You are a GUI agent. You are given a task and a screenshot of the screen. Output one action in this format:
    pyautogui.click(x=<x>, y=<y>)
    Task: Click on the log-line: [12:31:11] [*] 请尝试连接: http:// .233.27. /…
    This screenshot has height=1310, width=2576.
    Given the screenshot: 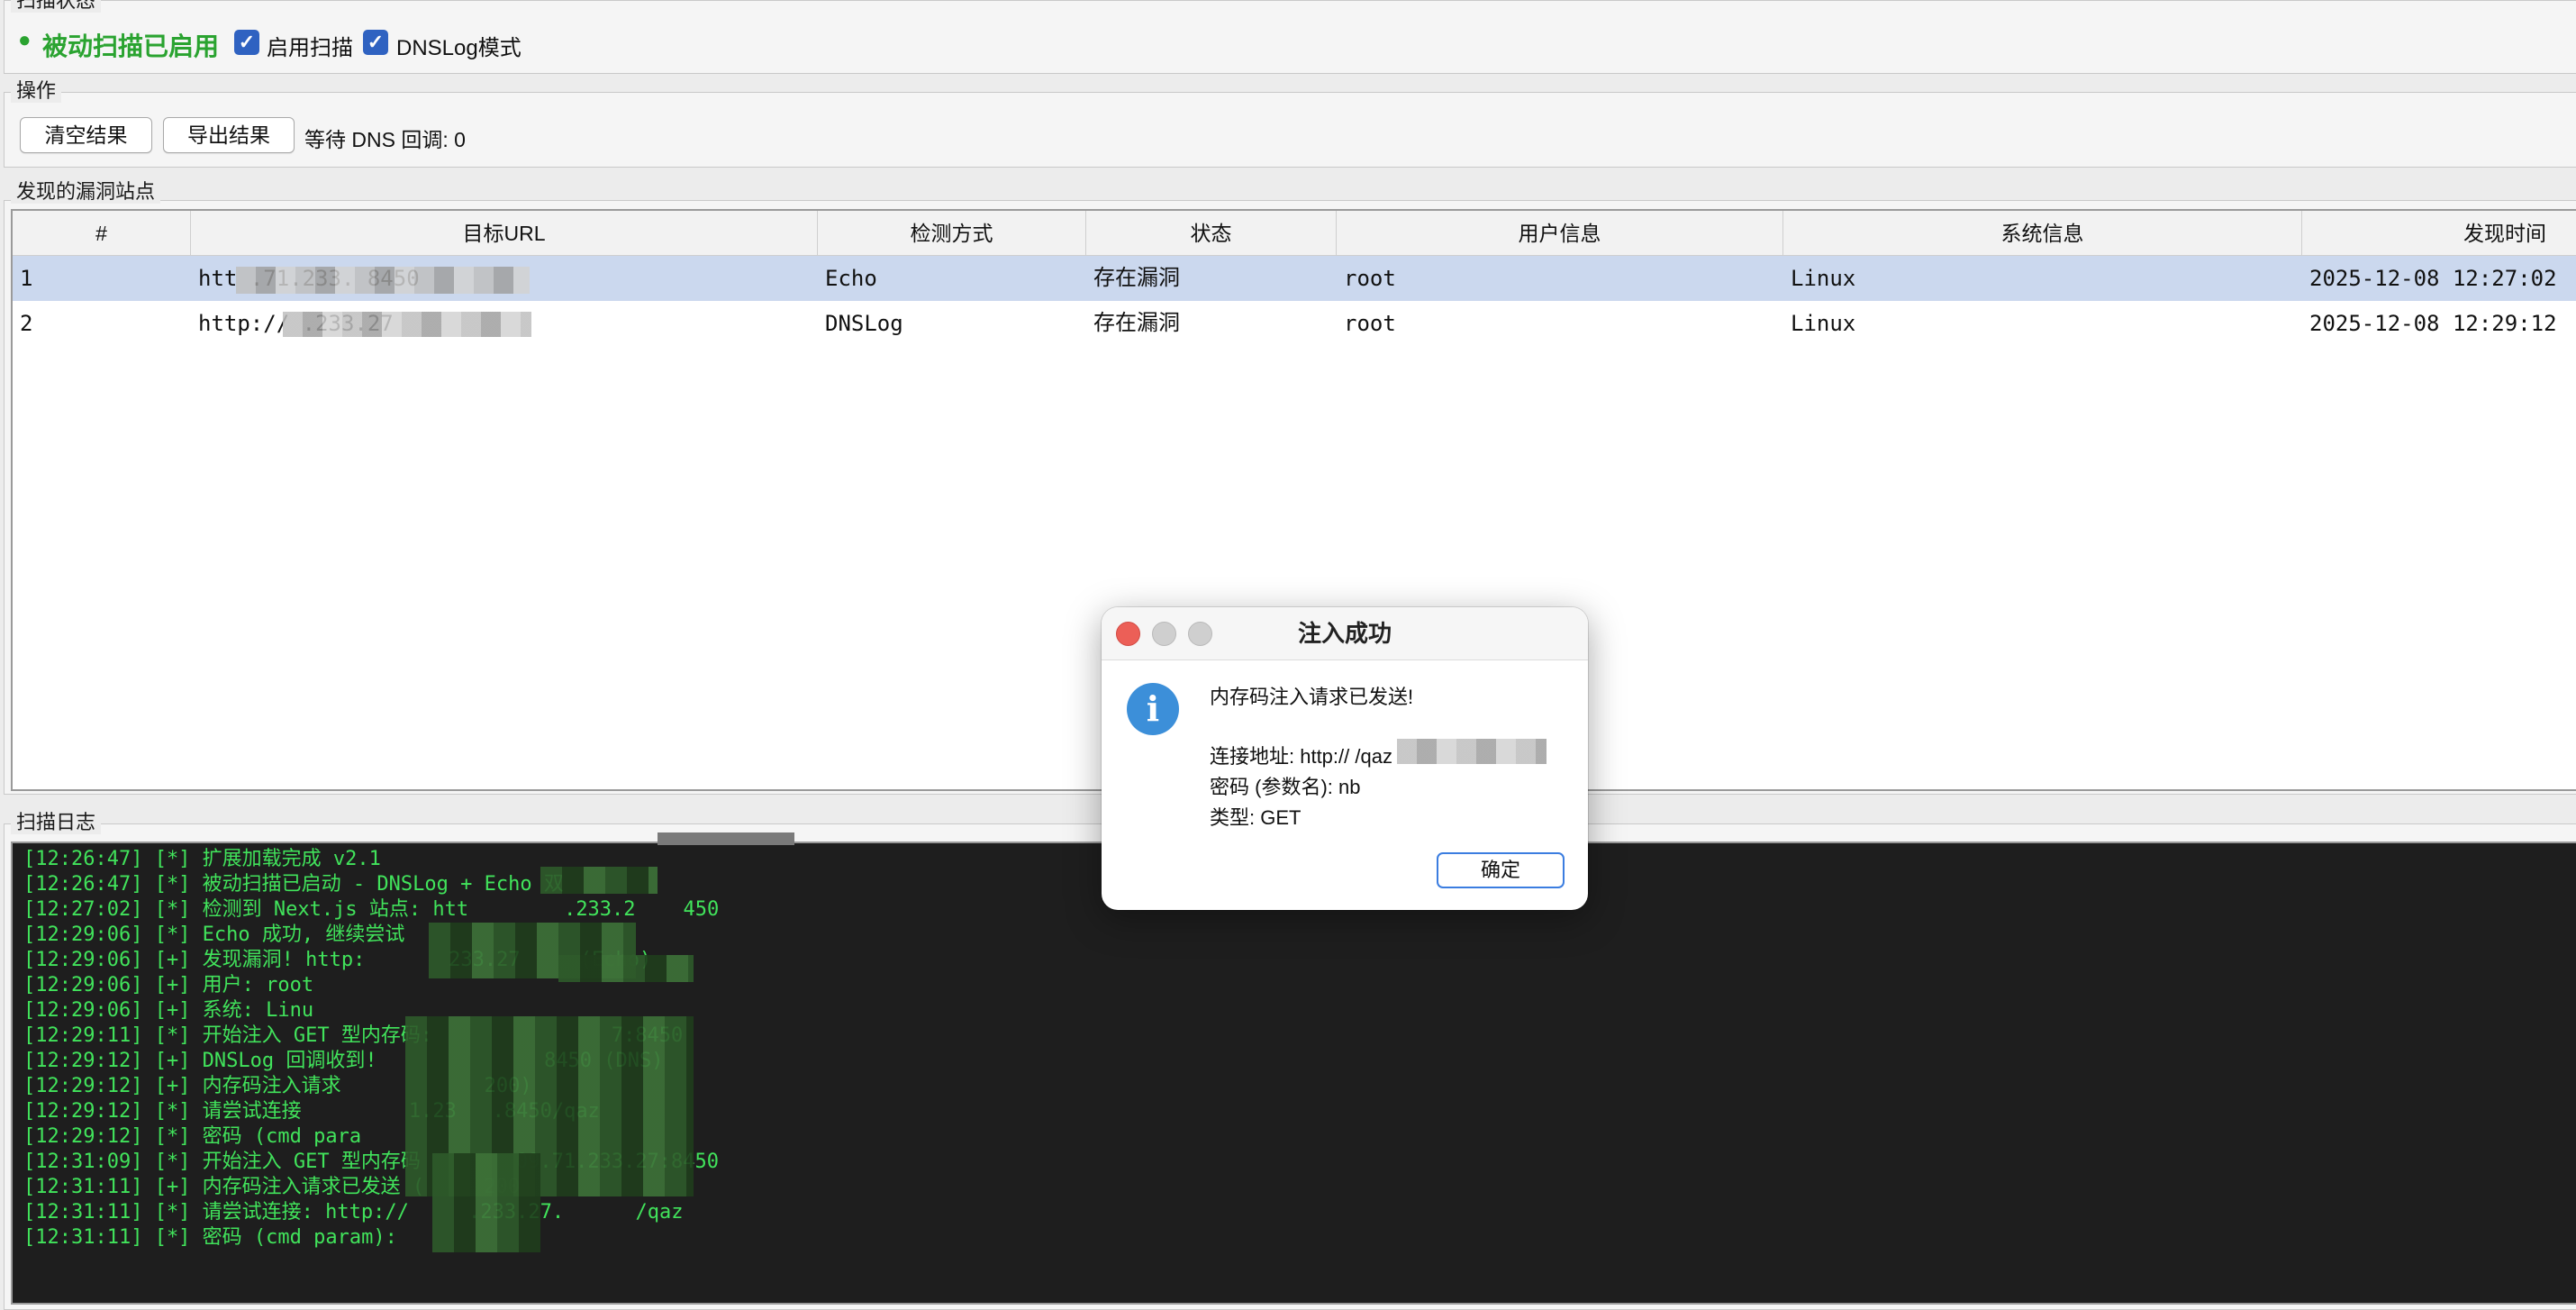 What is the action you would take?
    pyautogui.click(x=353, y=1212)
    